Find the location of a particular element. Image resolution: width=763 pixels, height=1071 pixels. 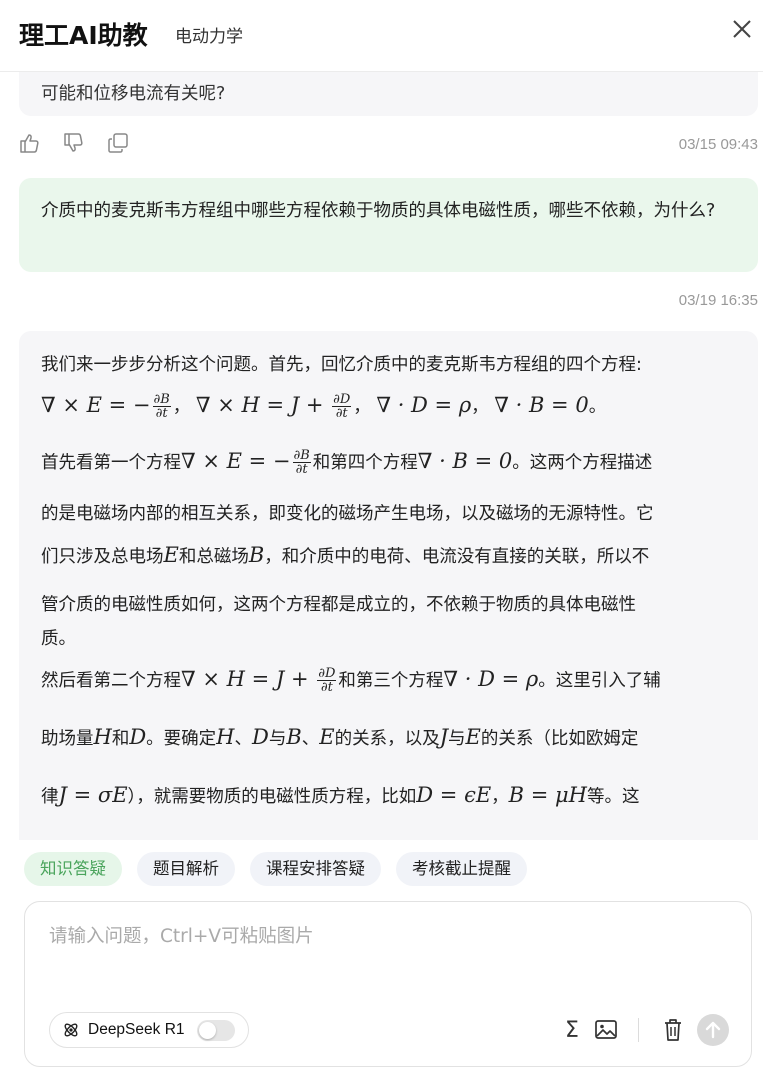

model-selector: DeepSeek R1 is located at coordinates (149, 1030).